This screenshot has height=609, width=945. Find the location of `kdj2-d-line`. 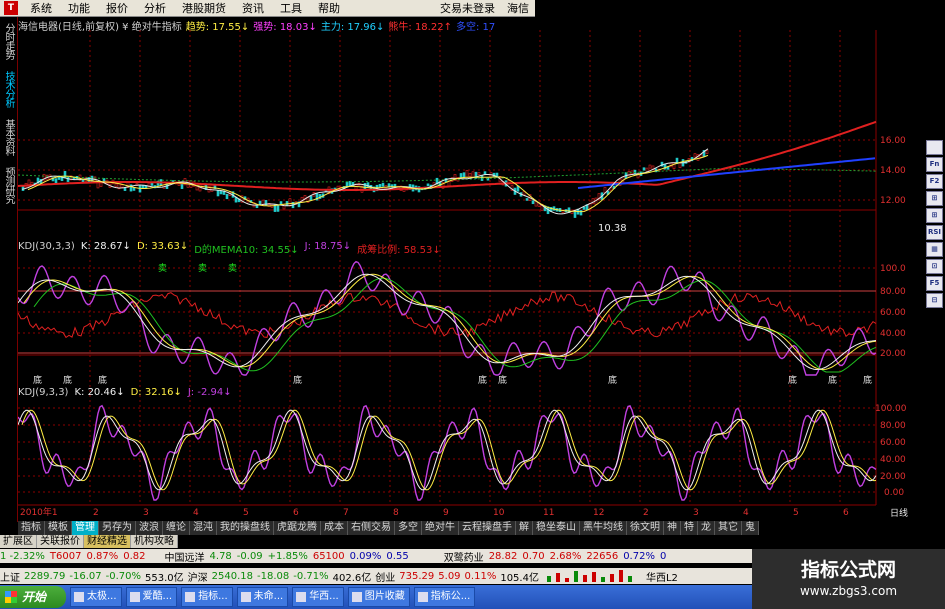

kdj2-d-line is located at coordinates (449, 450).